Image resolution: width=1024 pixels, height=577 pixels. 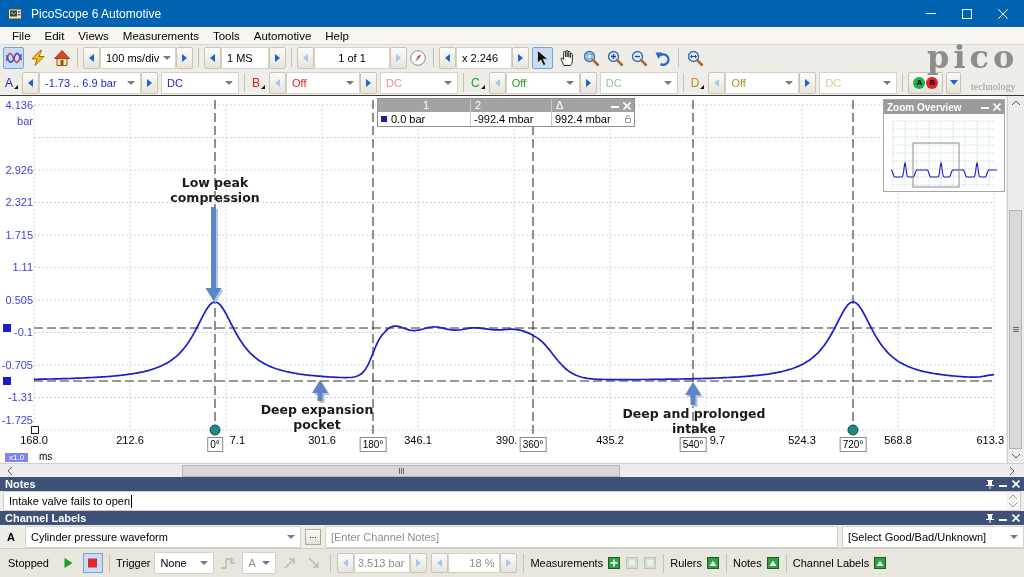 I want to click on down-triangle-icon, so click(x=953, y=82).